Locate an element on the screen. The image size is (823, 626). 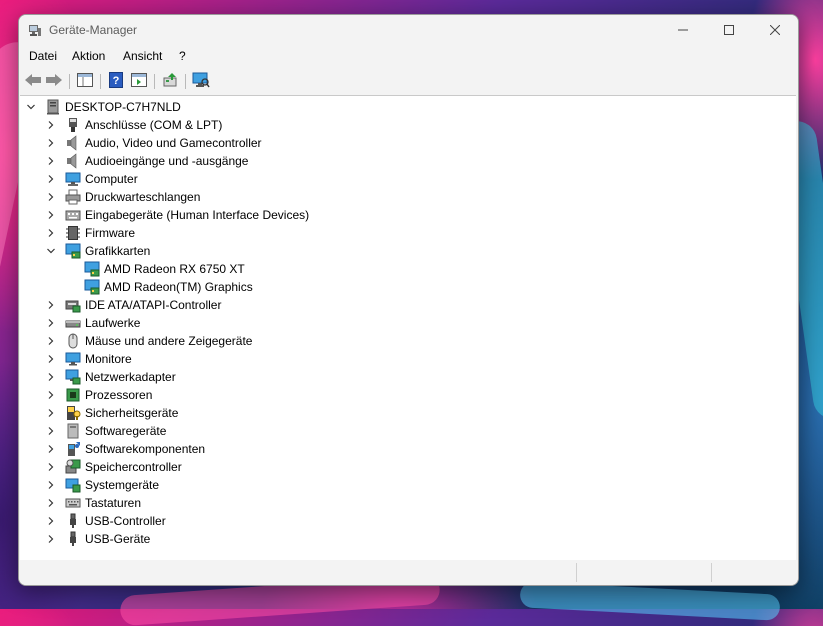
update-driver-icon is located at coordinates (170, 81).